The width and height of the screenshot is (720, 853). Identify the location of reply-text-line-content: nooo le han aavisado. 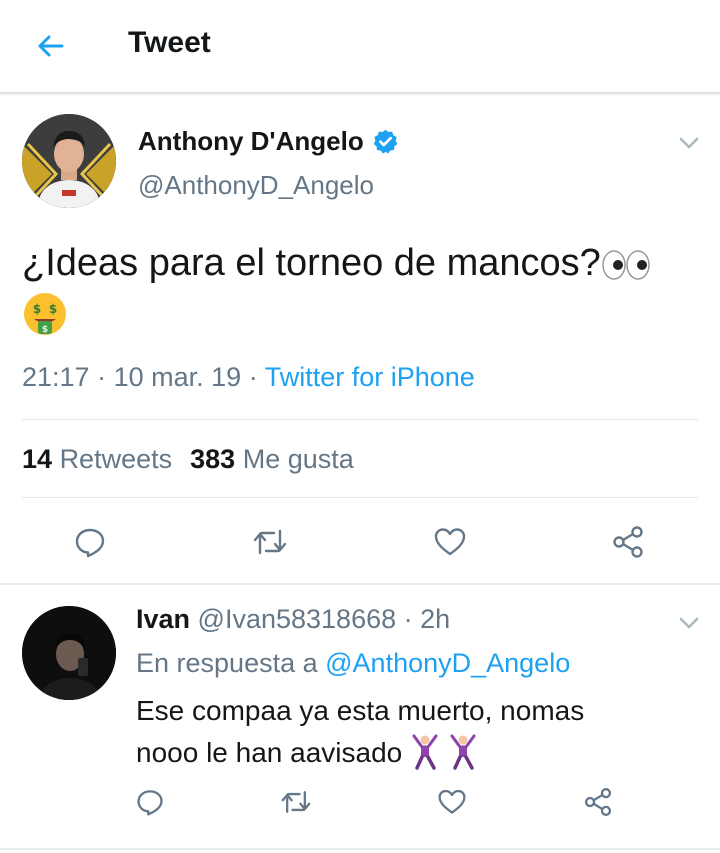
(269, 752).